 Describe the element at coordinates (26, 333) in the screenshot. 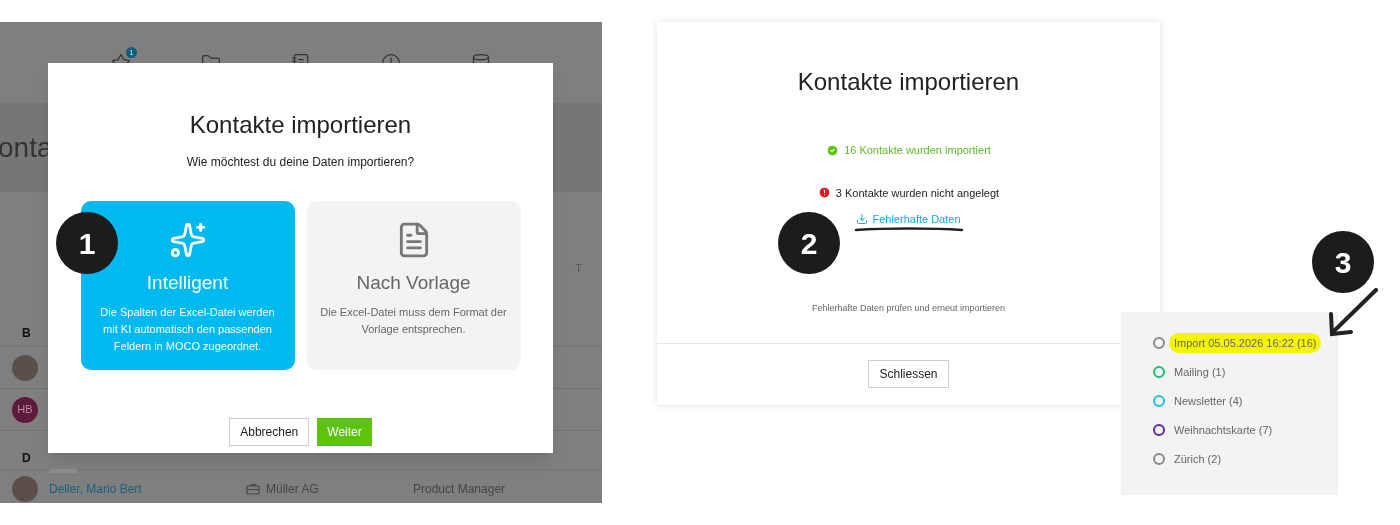

I see `section-letter: B` at that location.